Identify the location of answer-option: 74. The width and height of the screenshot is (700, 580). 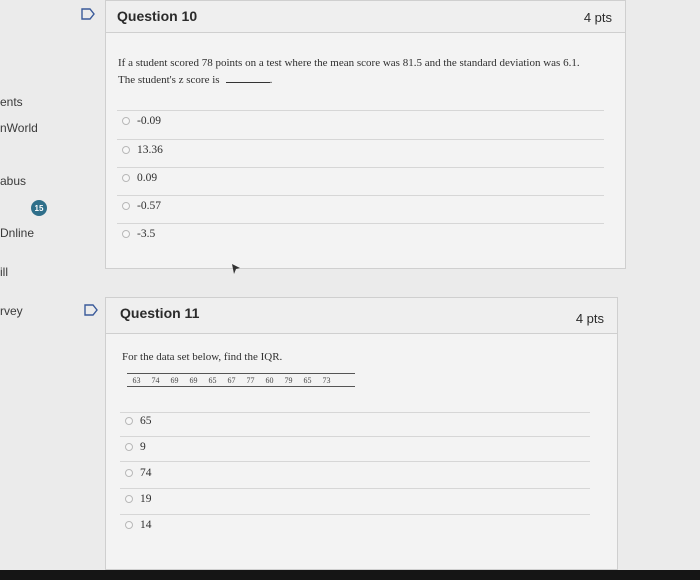
(138, 473).